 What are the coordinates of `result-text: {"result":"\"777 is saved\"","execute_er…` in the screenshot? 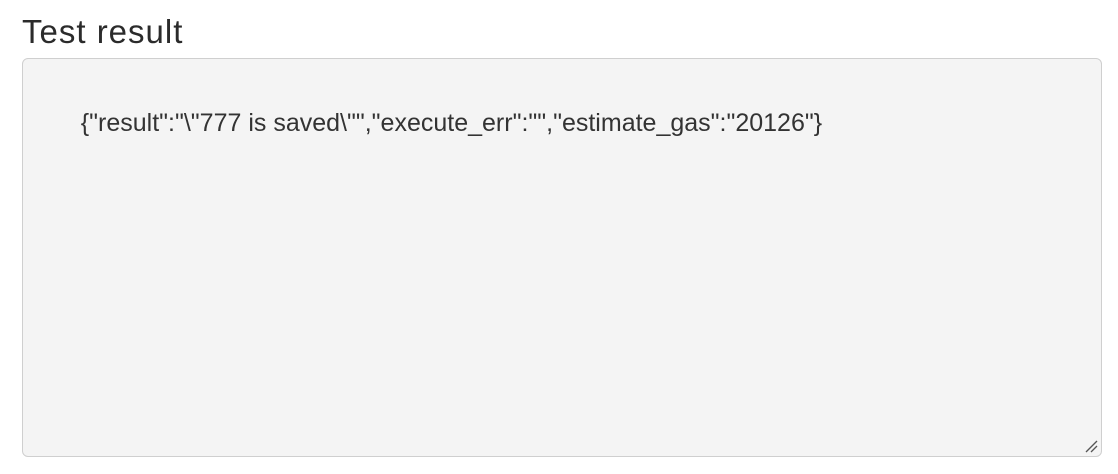 It's located at (451, 123).